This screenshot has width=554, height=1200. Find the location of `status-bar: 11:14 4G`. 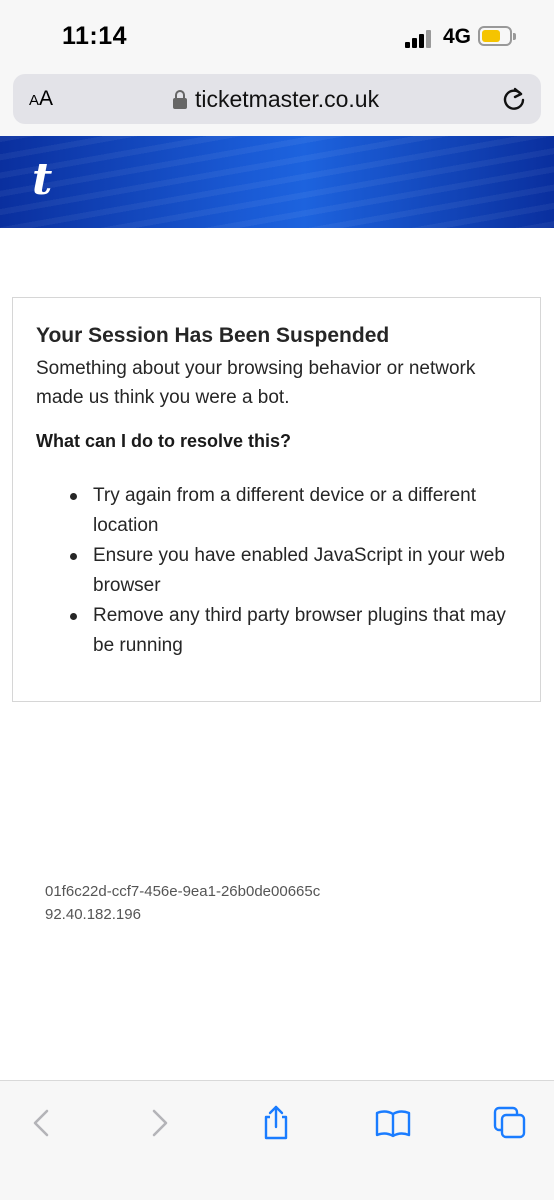

status-bar: 11:14 4G is located at coordinates (277, 35).